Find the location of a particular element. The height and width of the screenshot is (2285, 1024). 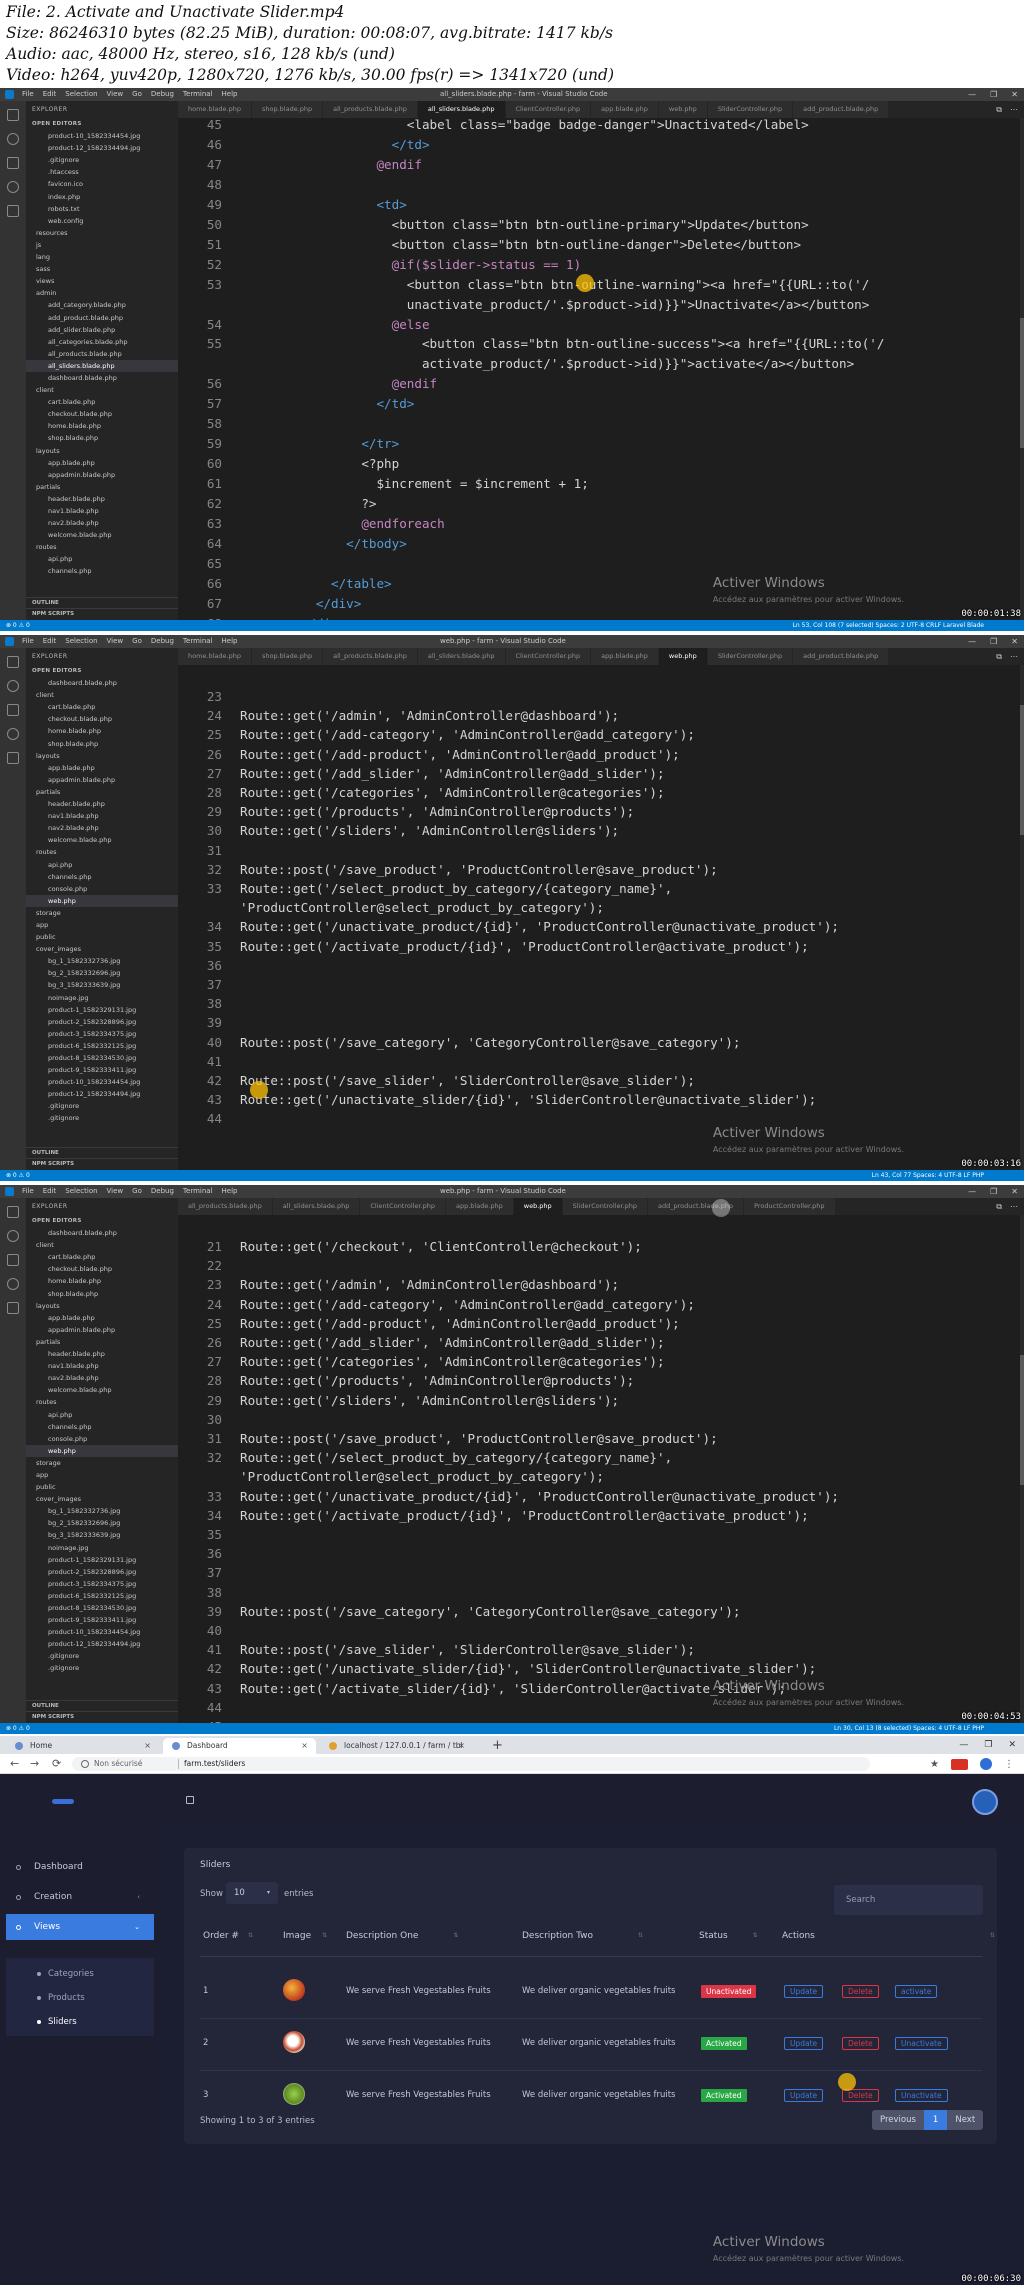

menu-item-view: View is located at coordinates (115, 94).